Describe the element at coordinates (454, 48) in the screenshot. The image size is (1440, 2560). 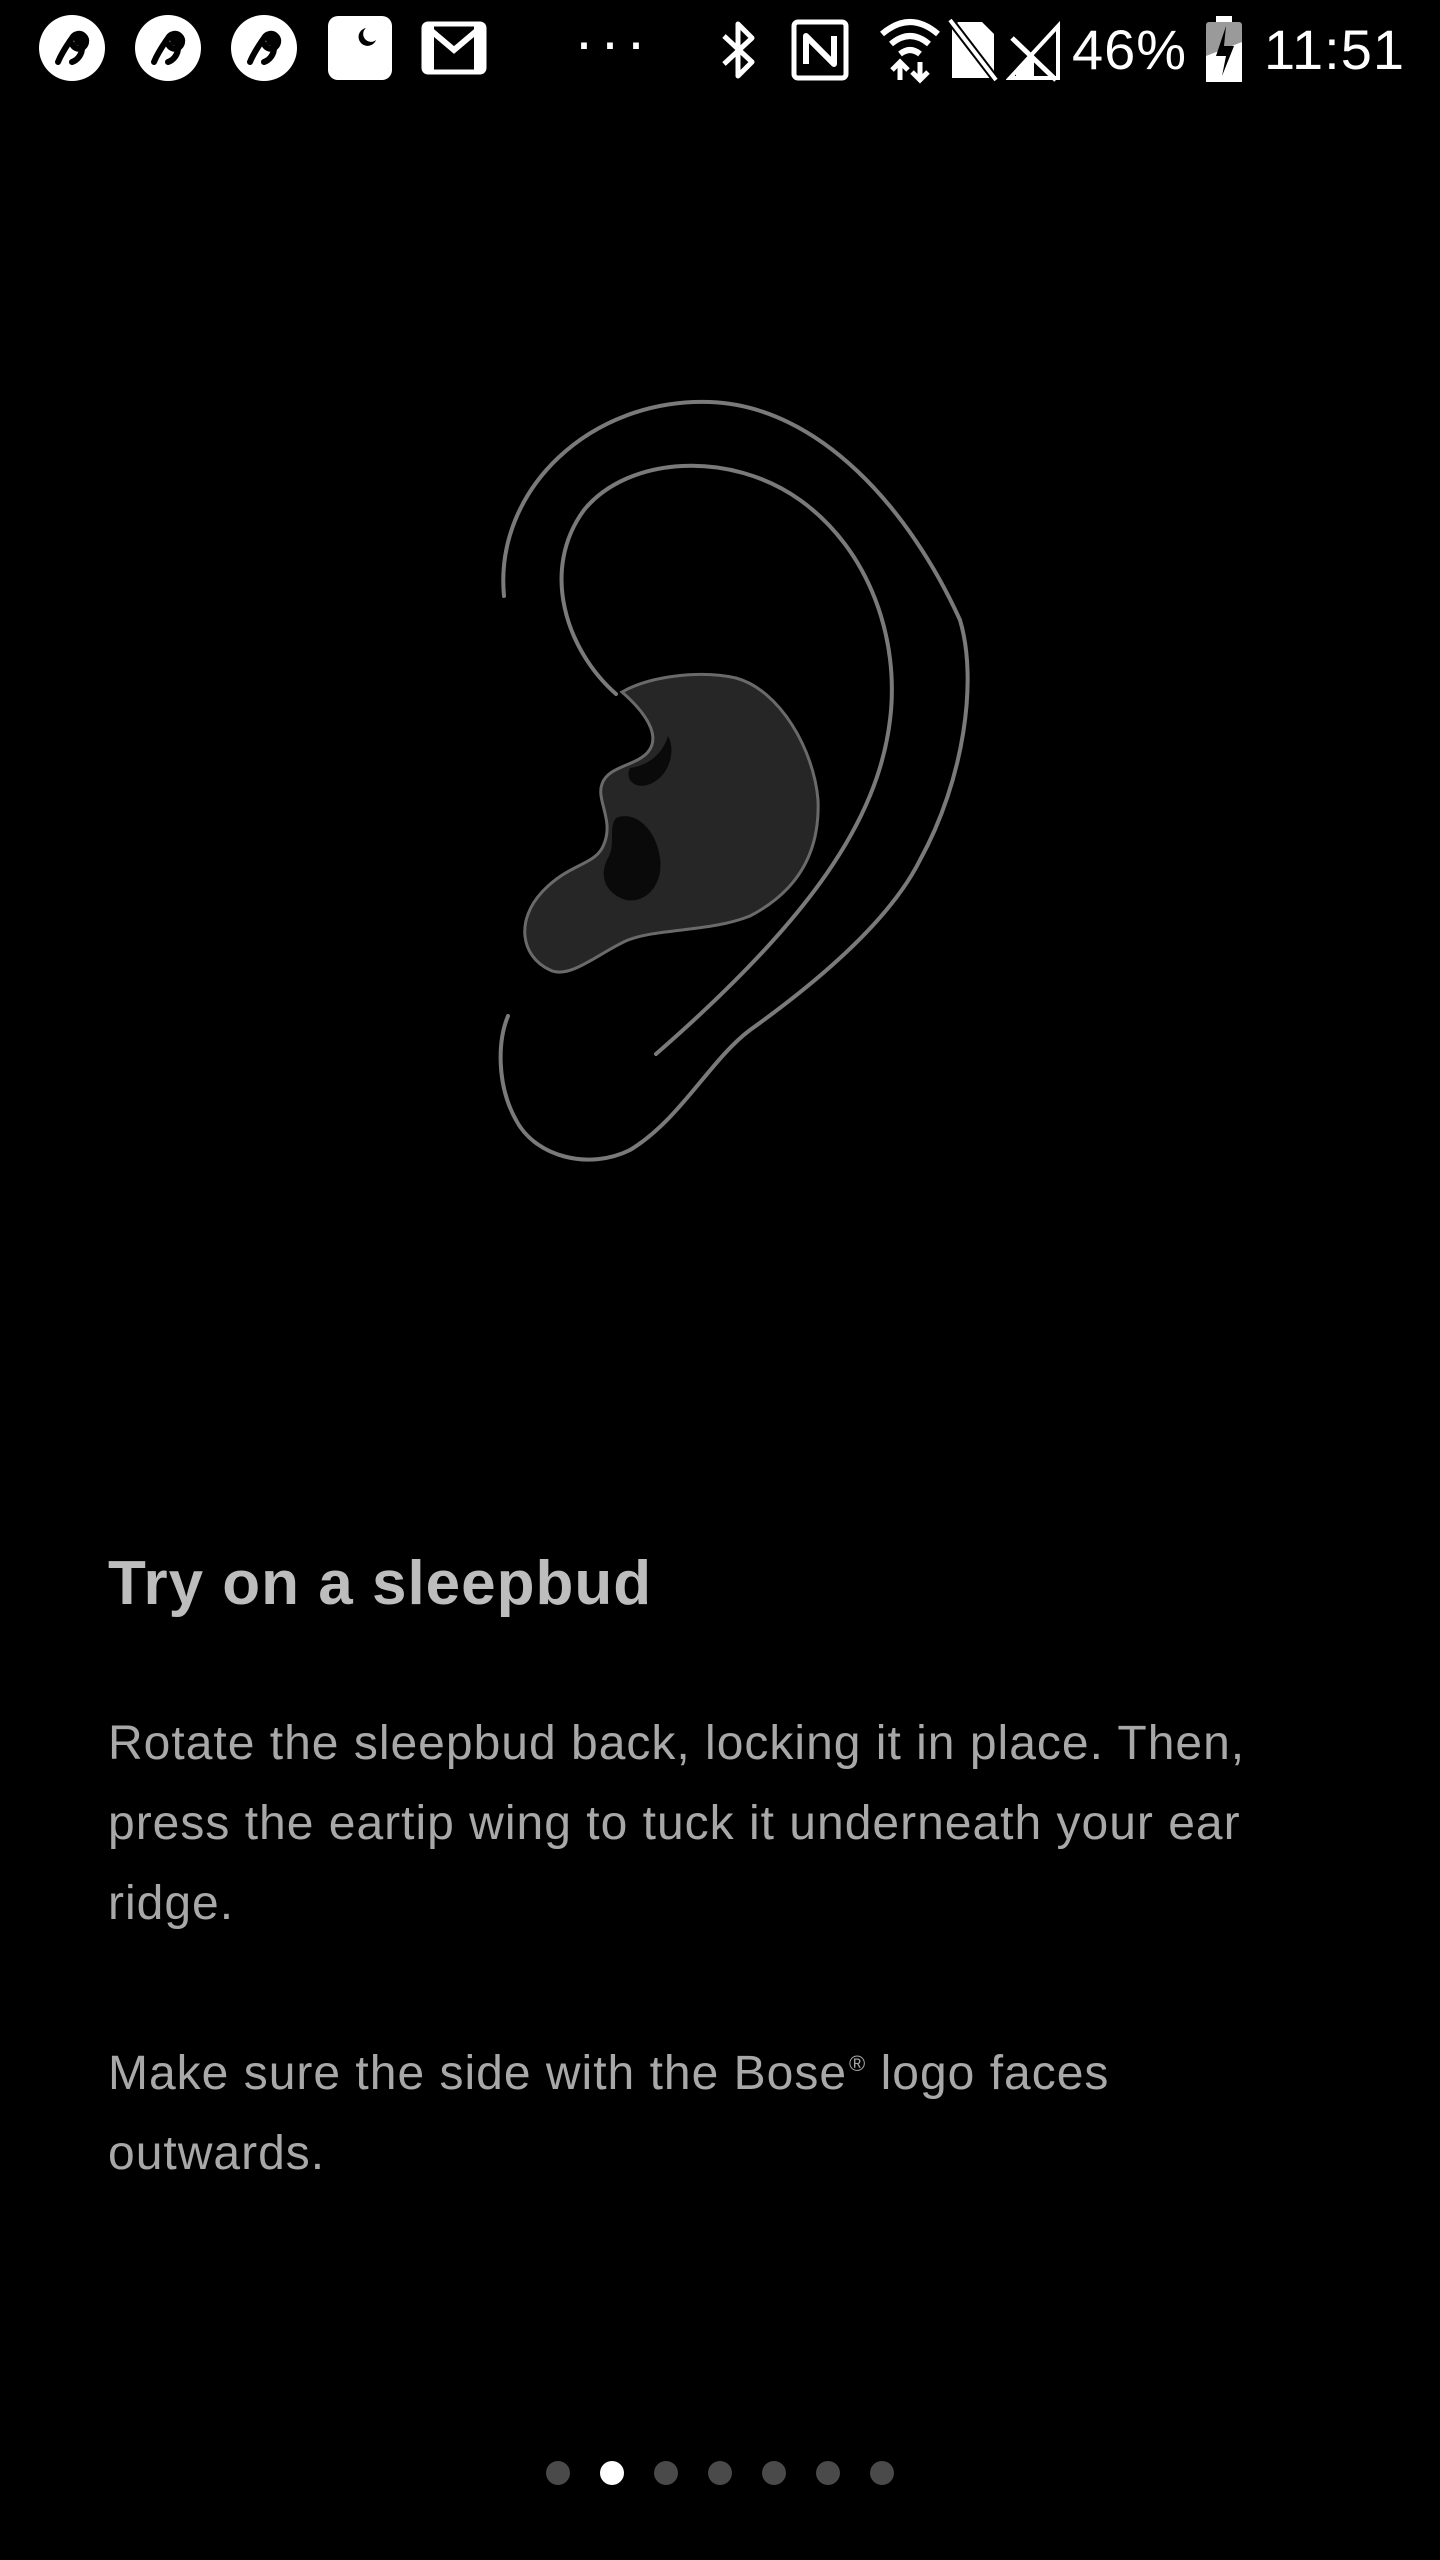
I see `gmail-icon` at that location.